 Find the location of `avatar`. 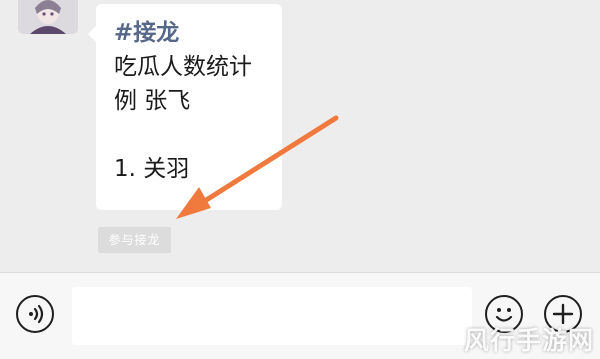

avatar is located at coordinates (48, 17).